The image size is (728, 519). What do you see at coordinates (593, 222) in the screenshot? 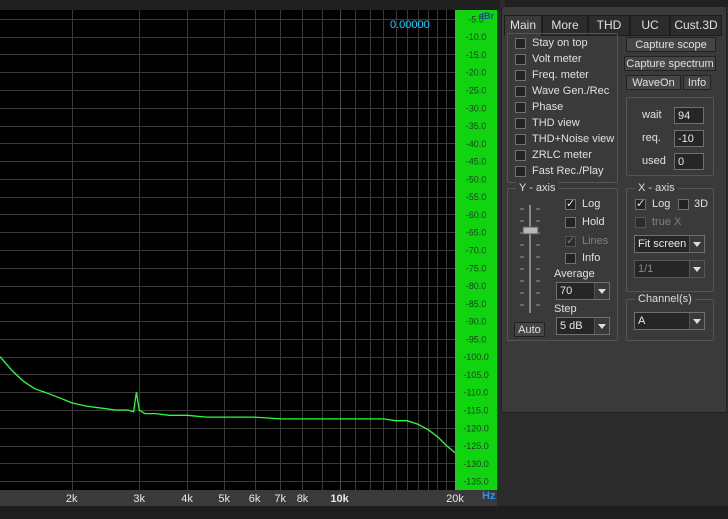
I see `hold-label: Hold` at bounding box center [593, 222].